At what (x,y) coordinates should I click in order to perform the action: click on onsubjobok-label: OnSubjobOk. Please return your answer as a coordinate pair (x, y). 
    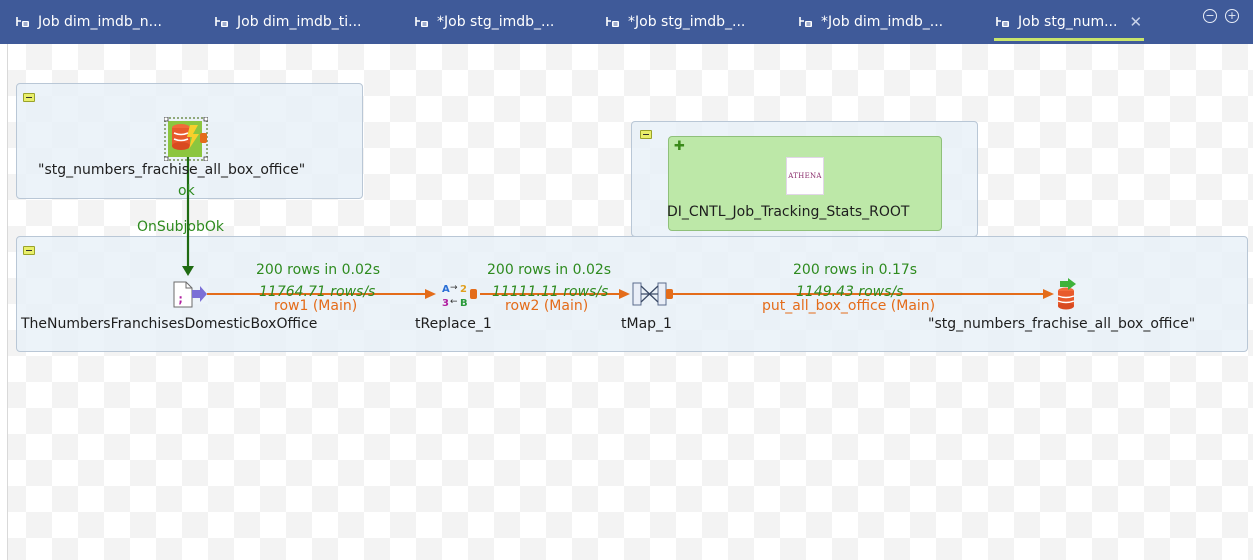
    Looking at the image, I should click on (181, 227).